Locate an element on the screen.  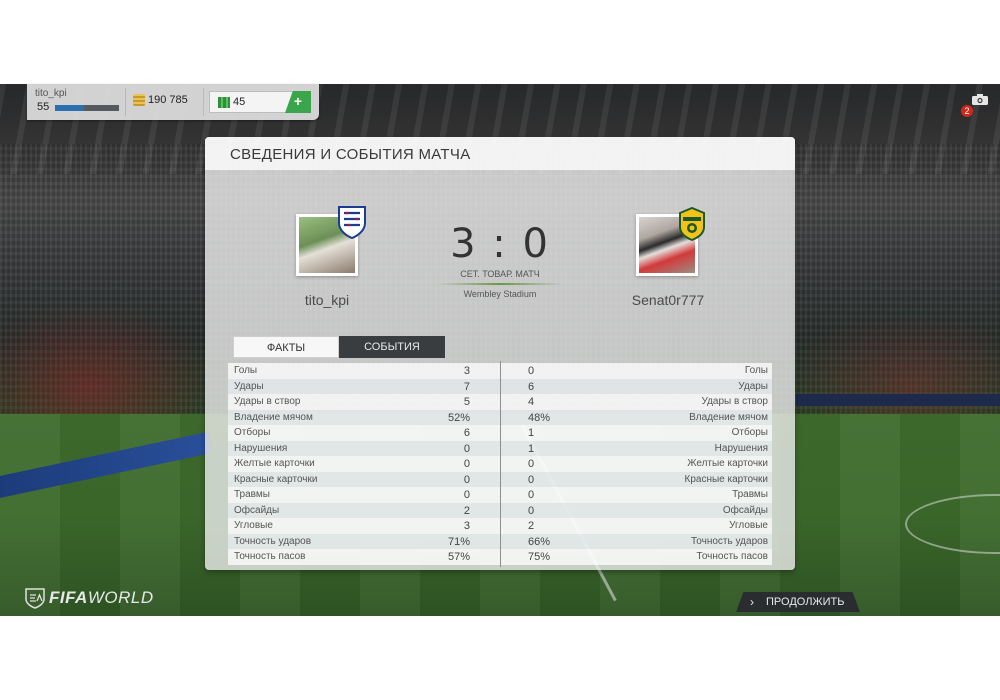
stat-label-home: Красные карточки is located at coordinates (276, 479).